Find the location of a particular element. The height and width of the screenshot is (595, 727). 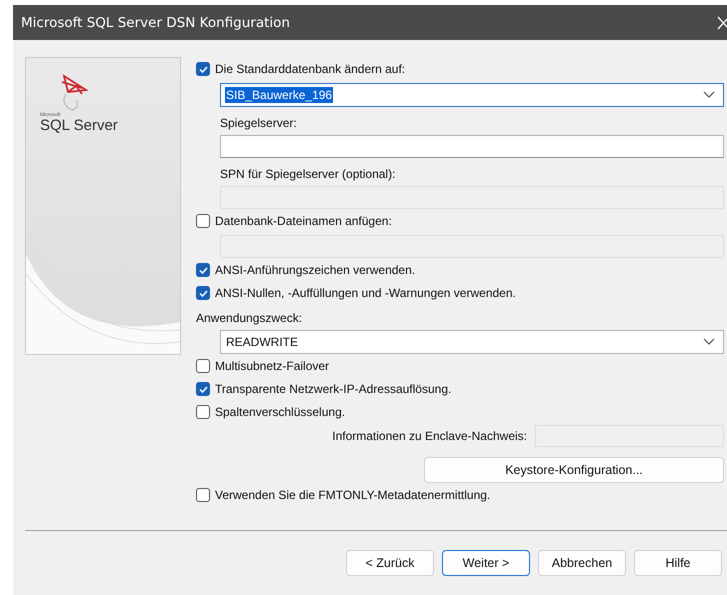

dialog-button: Weiter > is located at coordinates (486, 563).